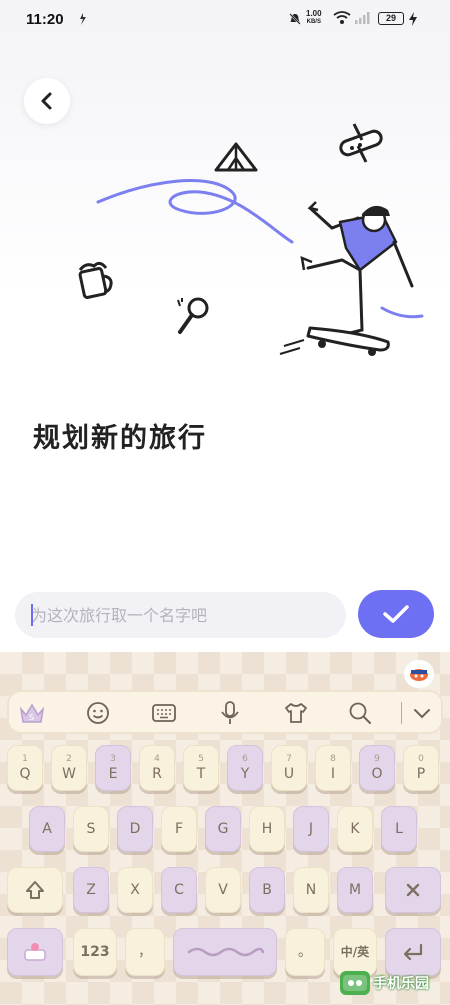 The width and height of the screenshot is (450, 1005). I want to click on cartoon-icon, so click(419, 675).